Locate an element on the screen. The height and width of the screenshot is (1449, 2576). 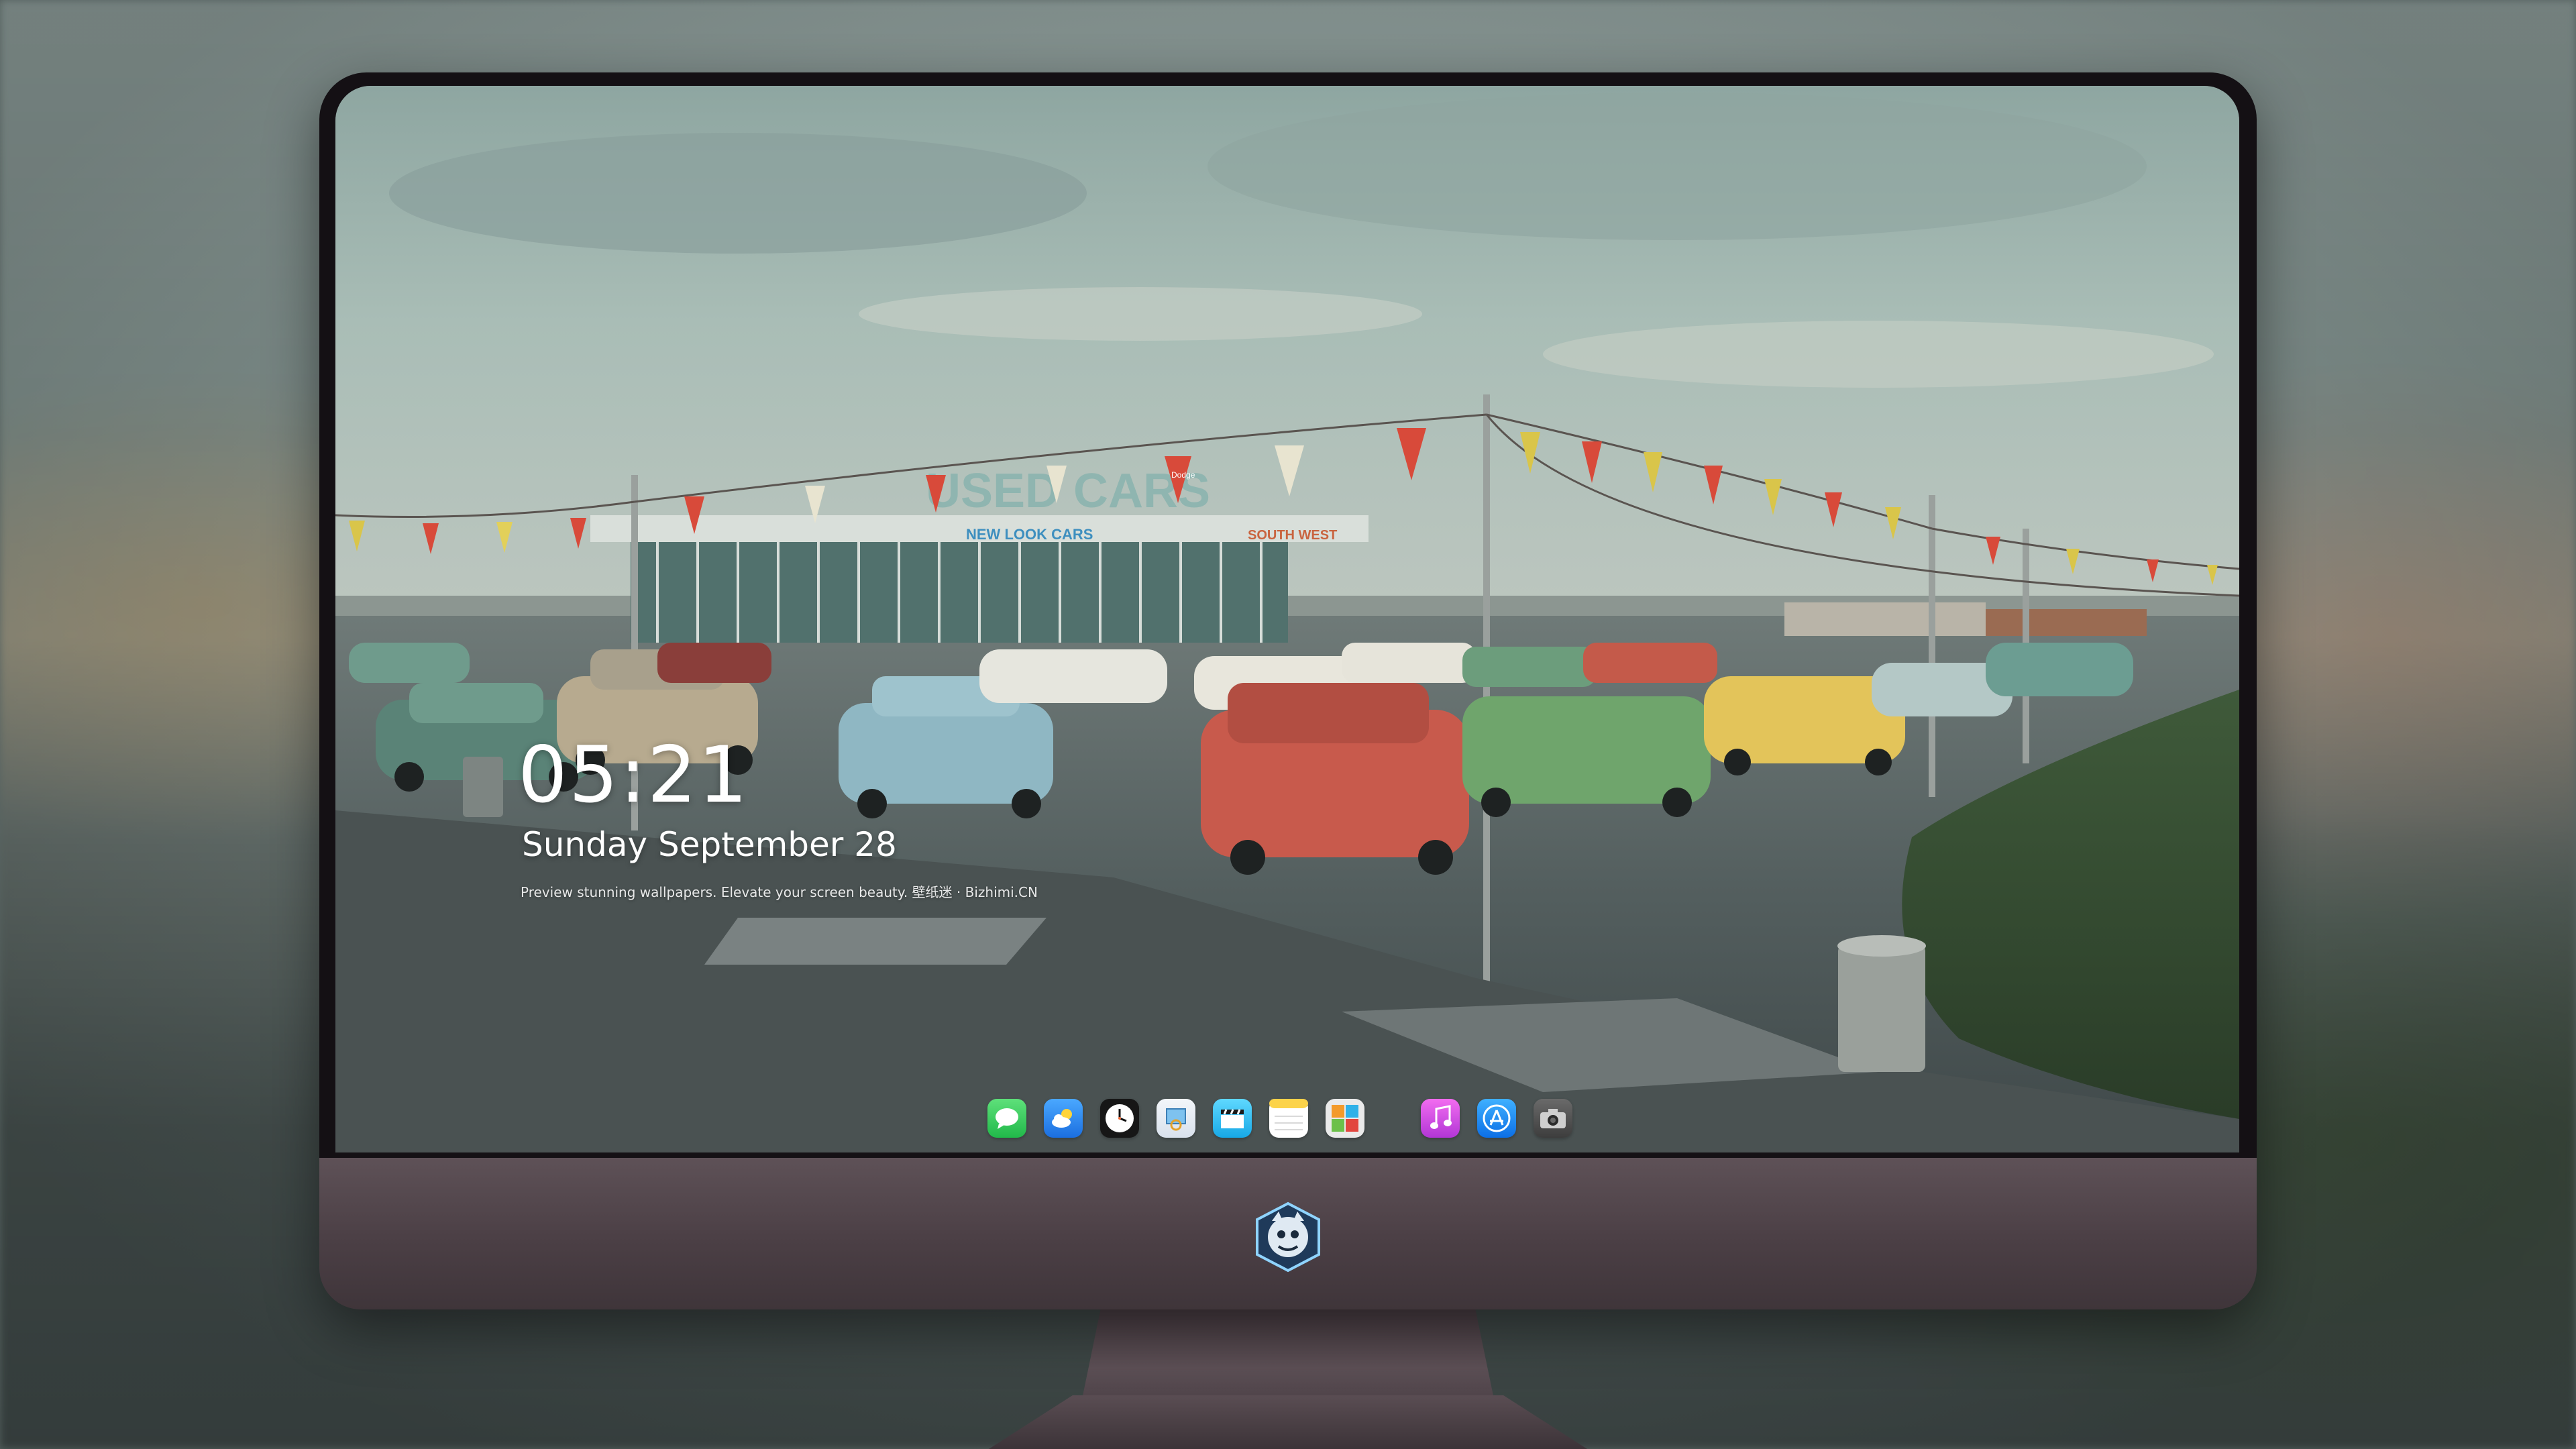
app-store-app-icon is located at coordinates (1496, 1118).